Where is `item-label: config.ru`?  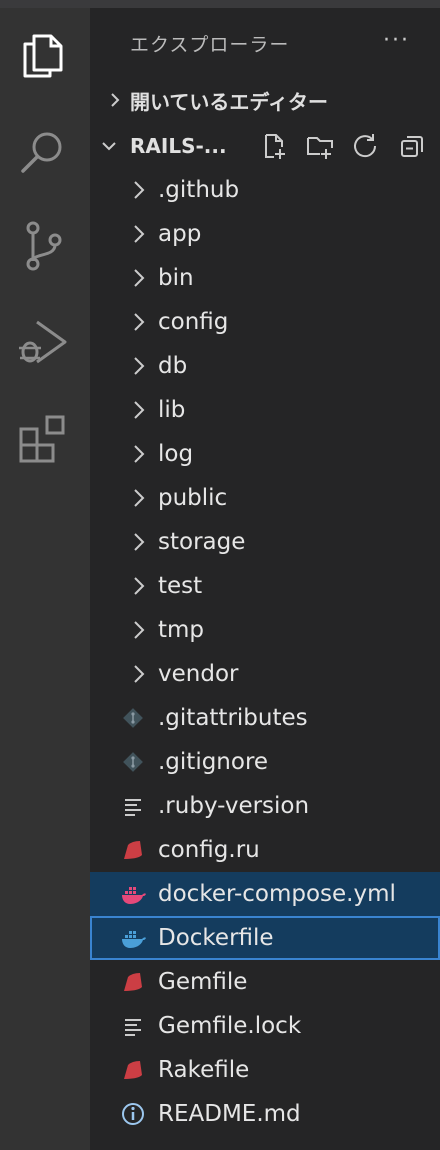
item-label: config.ru is located at coordinates (209, 850).